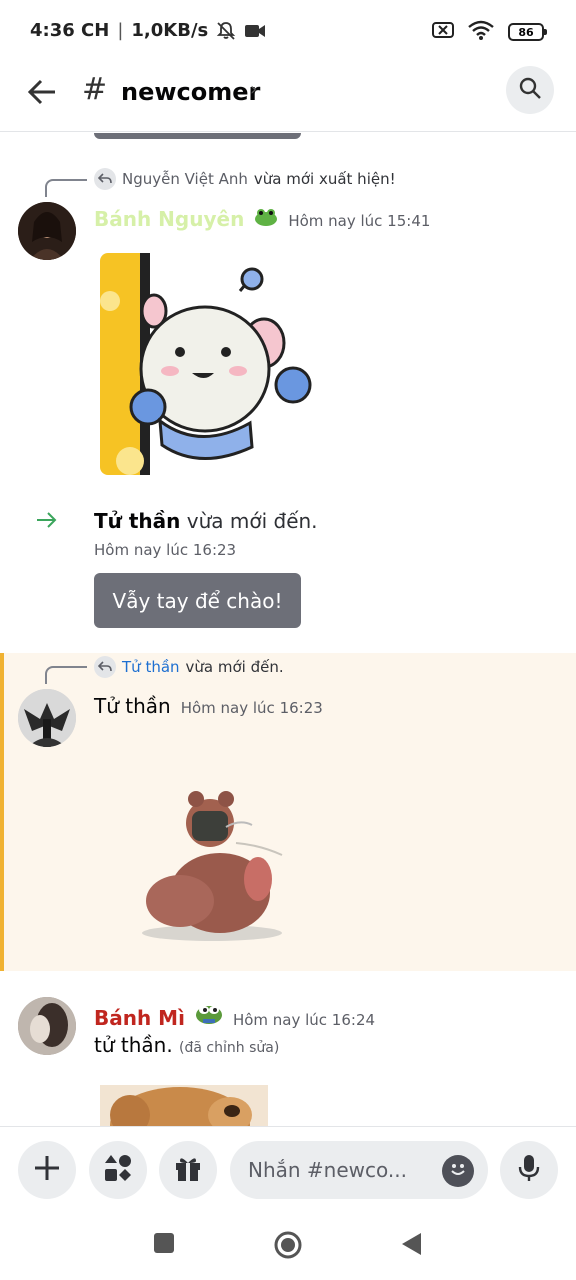 The height and width of the screenshot is (1280, 576). I want to click on hash-icon: #, so click(95, 89).